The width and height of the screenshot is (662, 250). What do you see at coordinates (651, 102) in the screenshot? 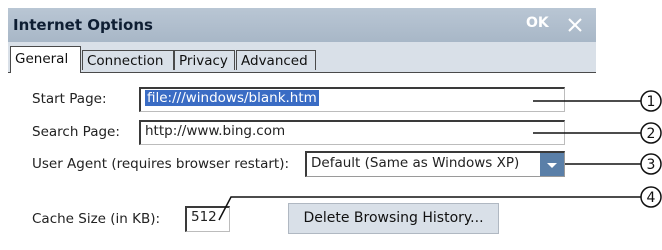
I see `callout-1-label: 1` at bounding box center [651, 102].